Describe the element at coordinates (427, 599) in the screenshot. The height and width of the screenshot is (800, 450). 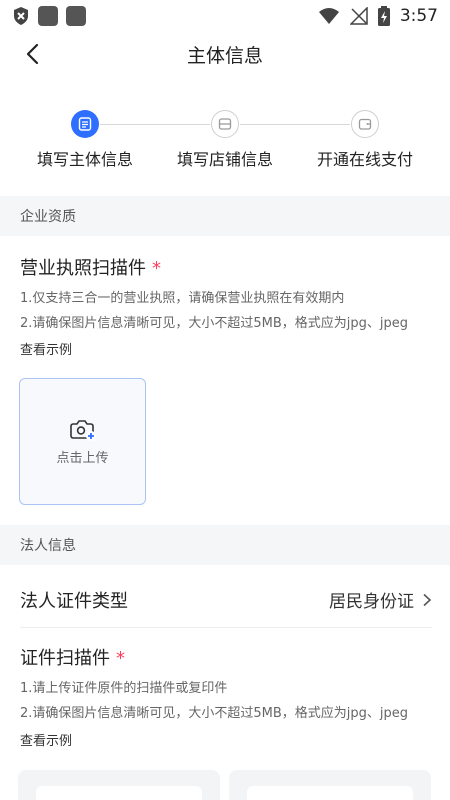
I see `chevron-right-icon` at that location.